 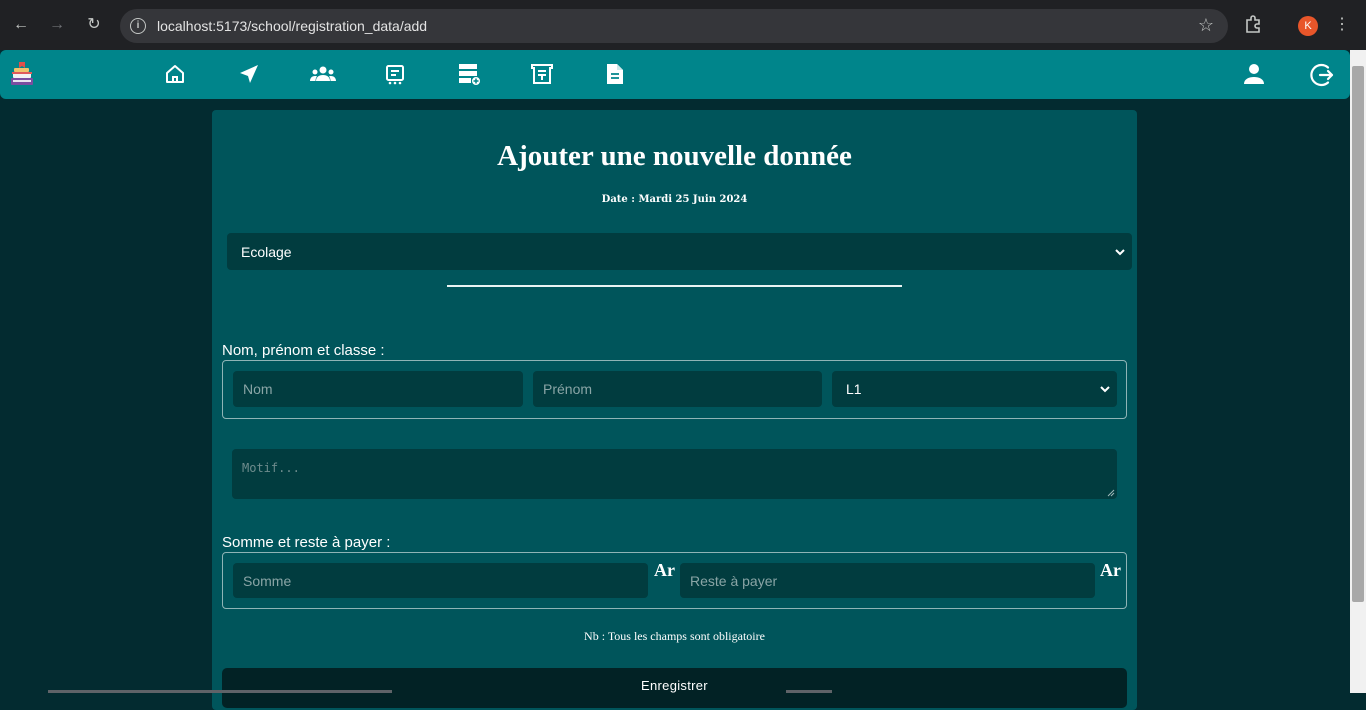 What do you see at coordinates (323, 74) in the screenshot?
I see `group-icon` at bounding box center [323, 74].